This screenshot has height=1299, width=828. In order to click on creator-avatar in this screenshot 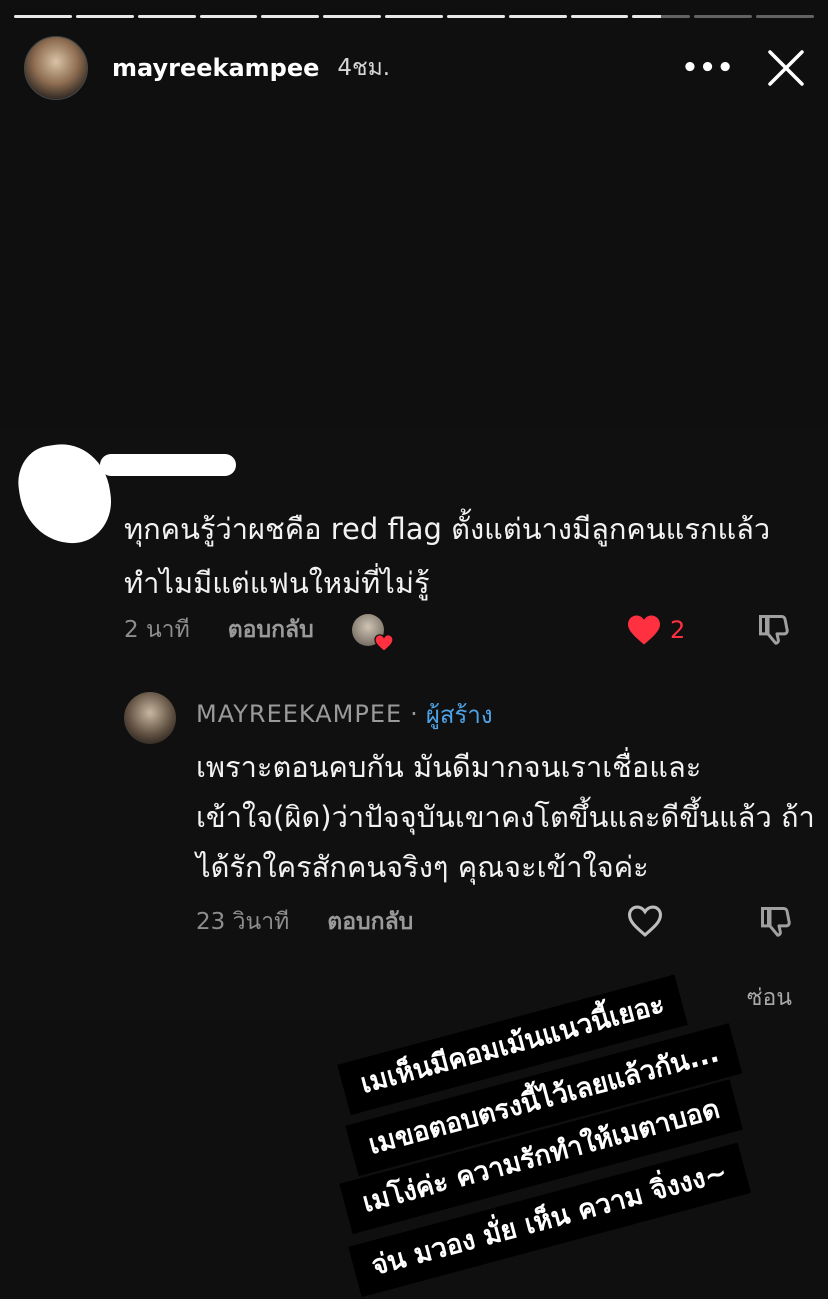, I will do `click(150, 718)`.